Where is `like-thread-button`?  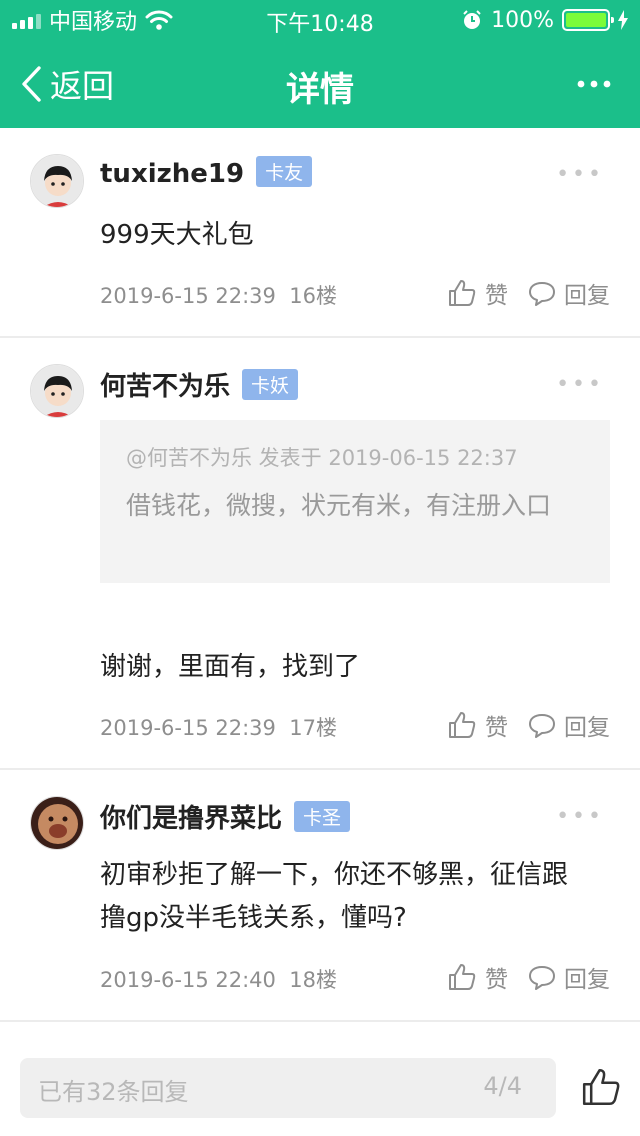
like-thread-button is located at coordinates (601, 1087).